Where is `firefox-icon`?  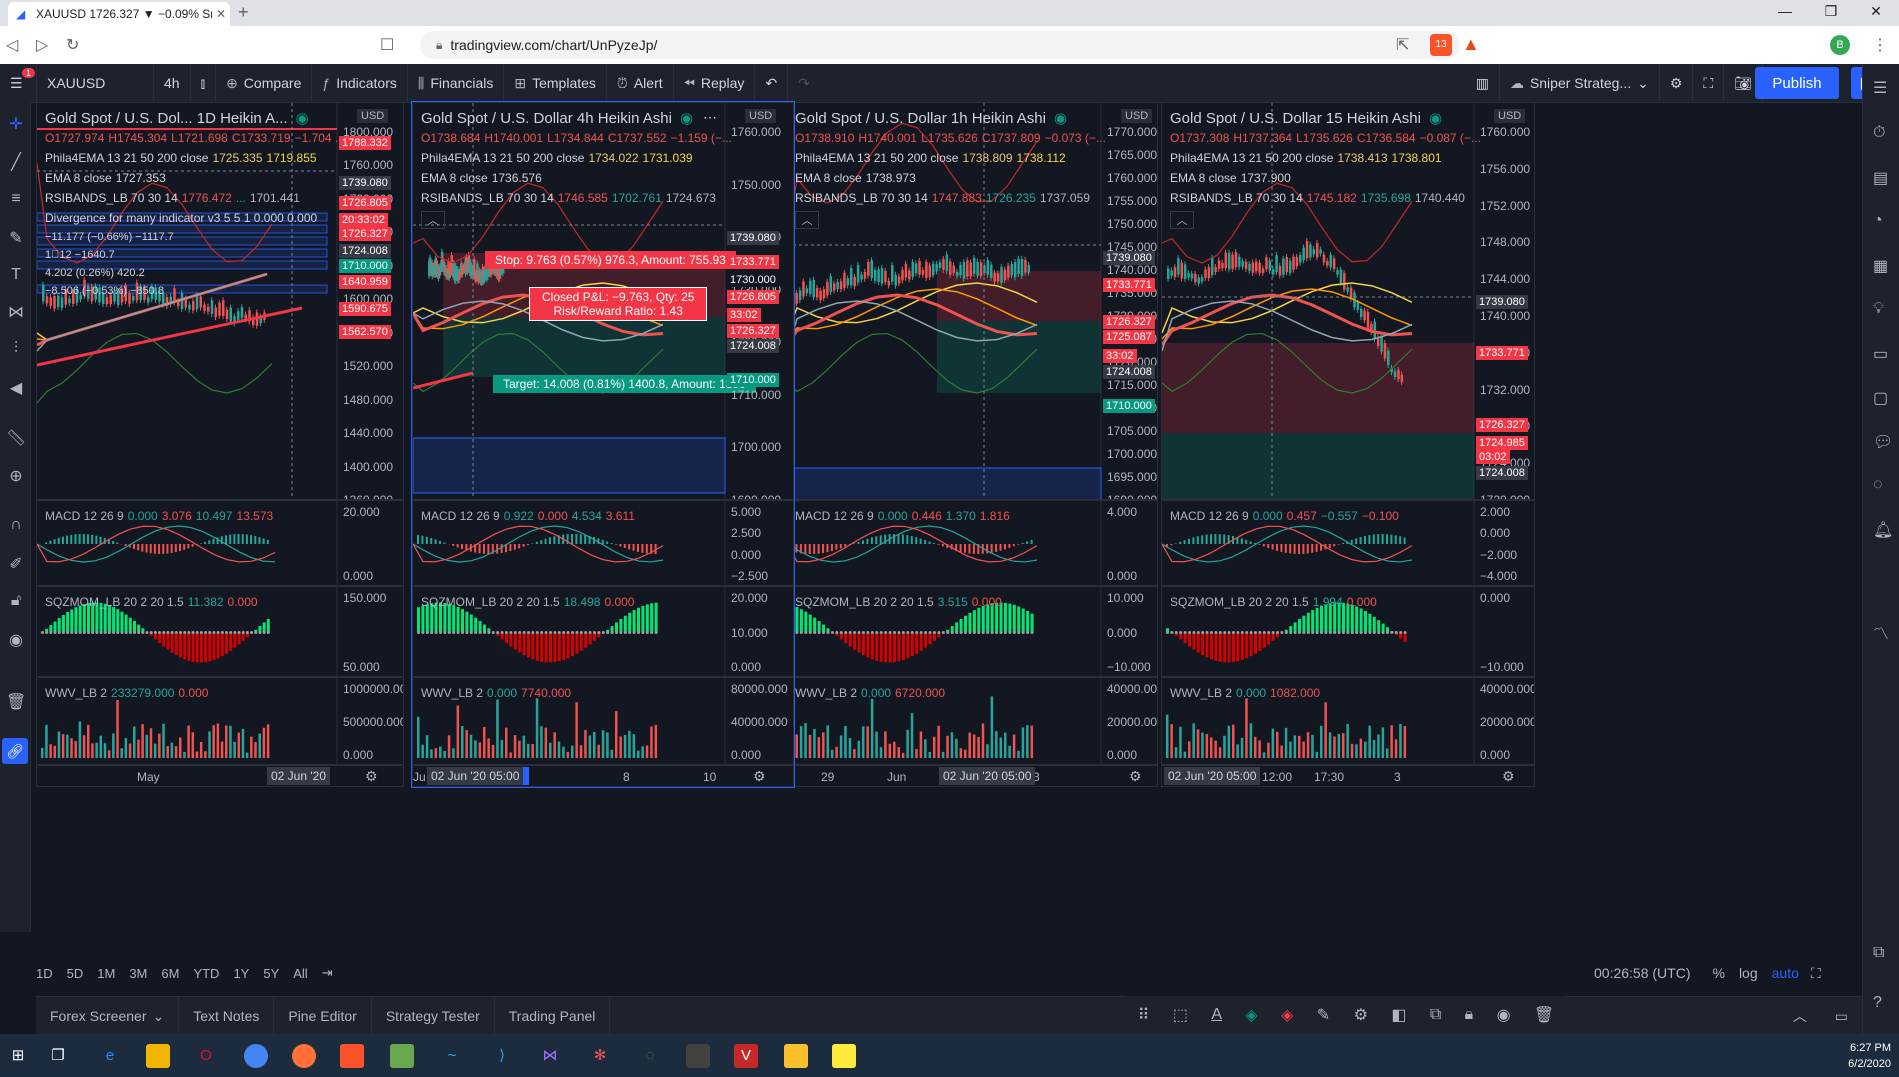
firefox-icon is located at coordinates (304, 1056).